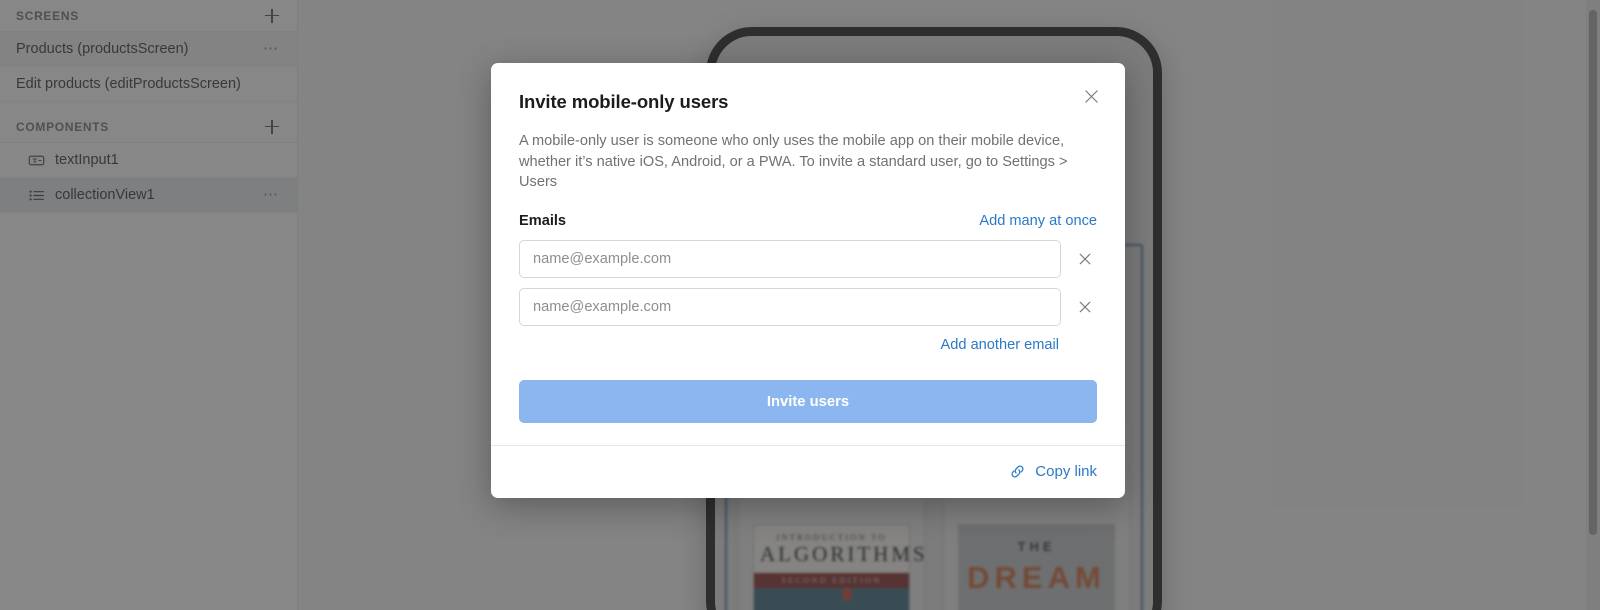 The image size is (1600, 610). What do you see at coordinates (789, 345) in the screenshot?
I see `add-another-email-row: Add another email` at bounding box center [789, 345].